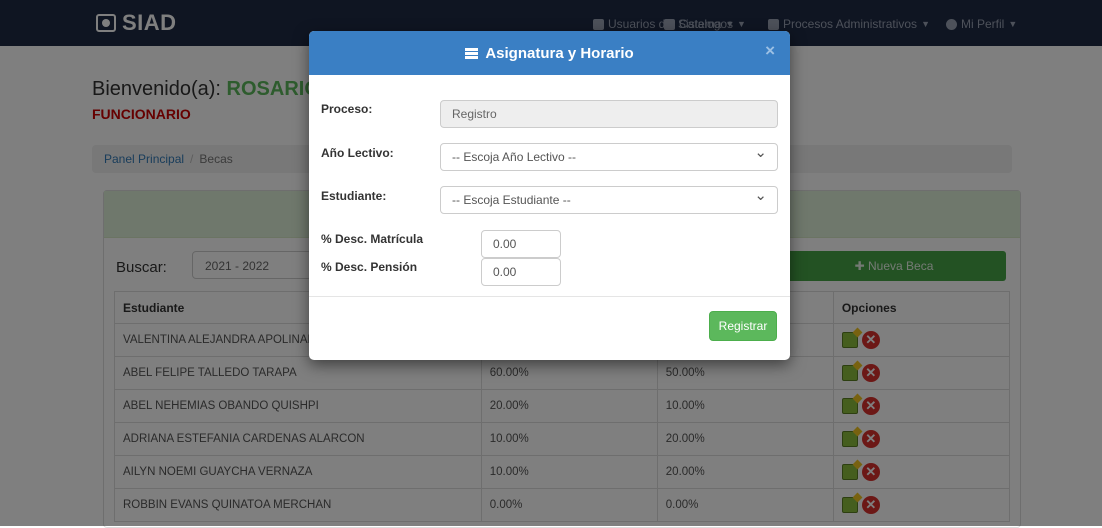 This screenshot has height=528, width=1102. What do you see at coordinates (609, 198) in the screenshot?
I see `estudiante-select: -- Escoja Estudiante --` at bounding box center [609, 198].